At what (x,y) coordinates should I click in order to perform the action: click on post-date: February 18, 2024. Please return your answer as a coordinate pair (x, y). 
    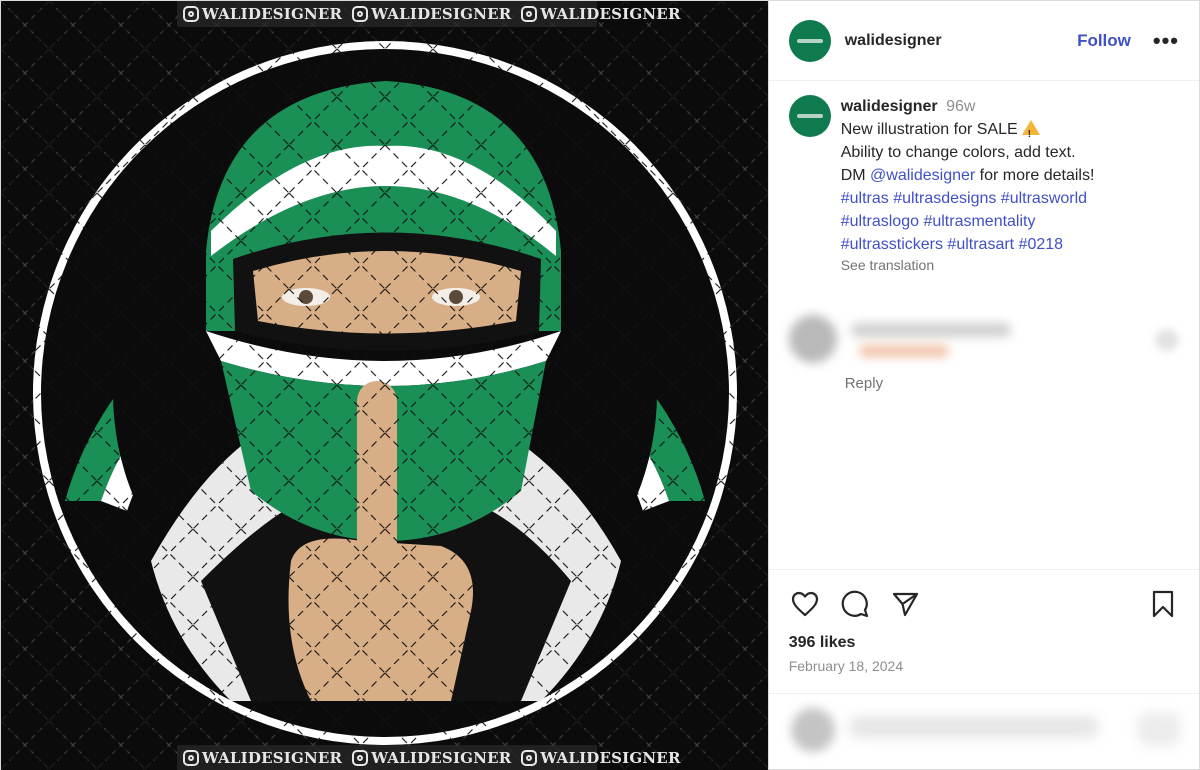
    Looking at the image, I should click on (846, 666).